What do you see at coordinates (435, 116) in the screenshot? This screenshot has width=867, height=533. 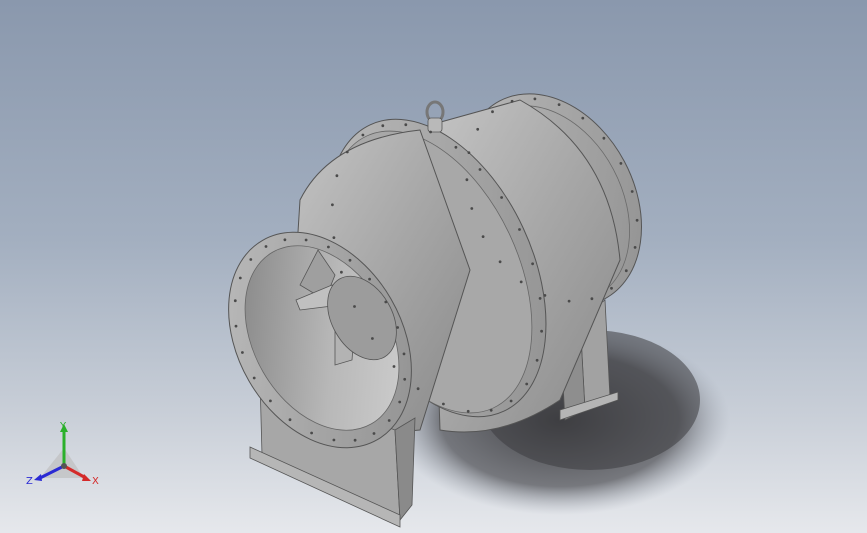 I see `lifting-eye` at bounding box center [435, 116].